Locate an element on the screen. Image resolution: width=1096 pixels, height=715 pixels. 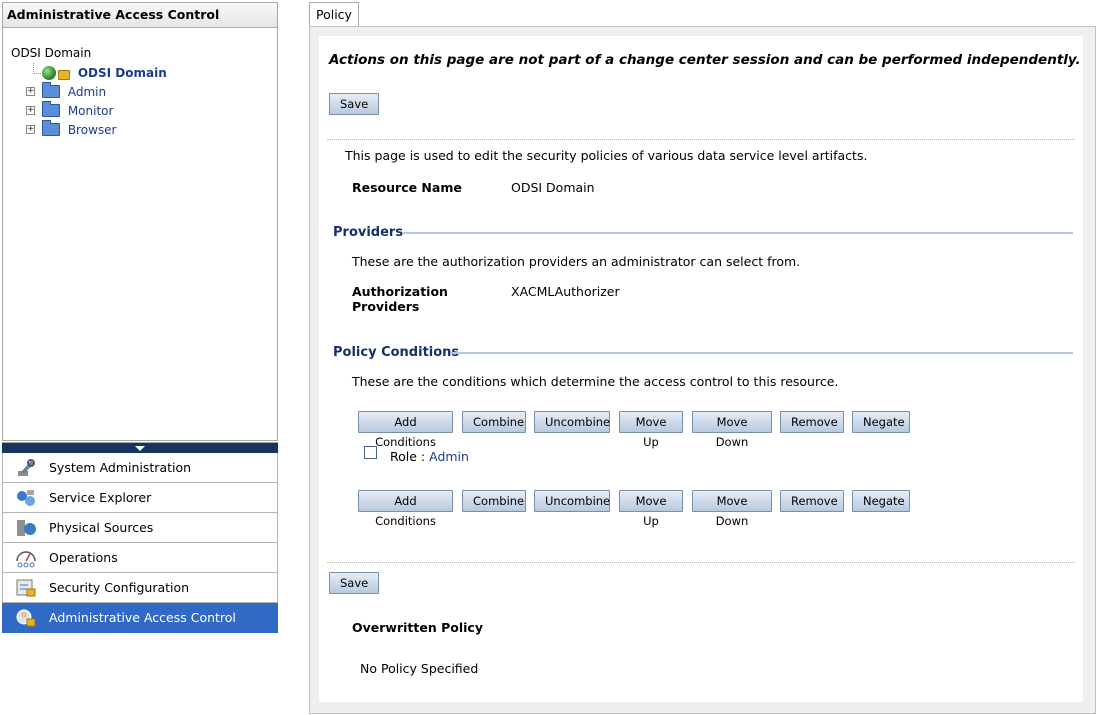
tree-item-label: Monitor is located at coordinates (90, 111).